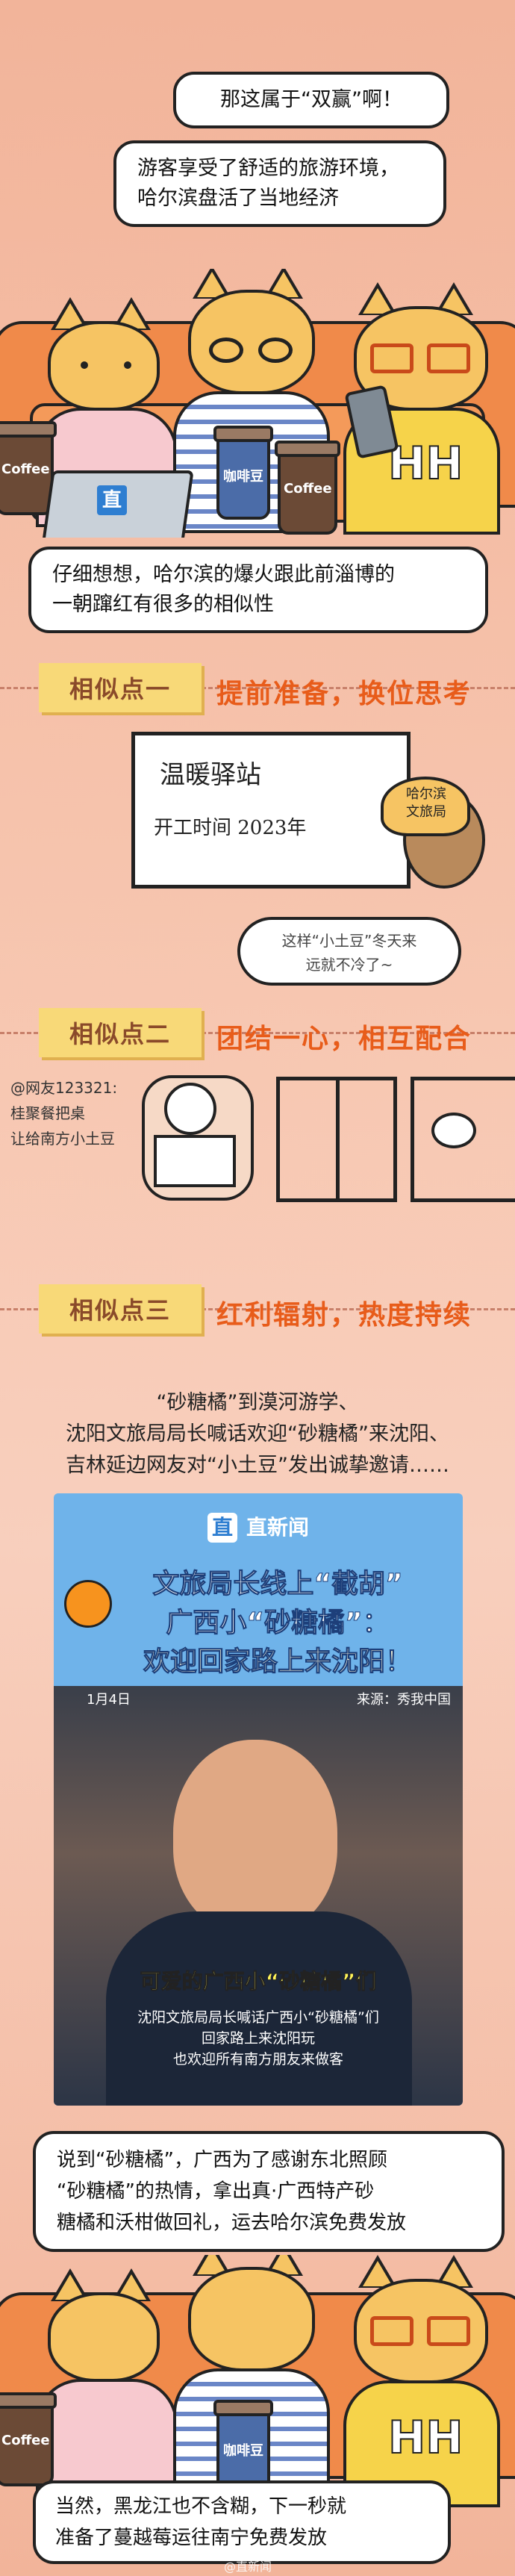  I want to click on speaker-face, so click(255, 1837).